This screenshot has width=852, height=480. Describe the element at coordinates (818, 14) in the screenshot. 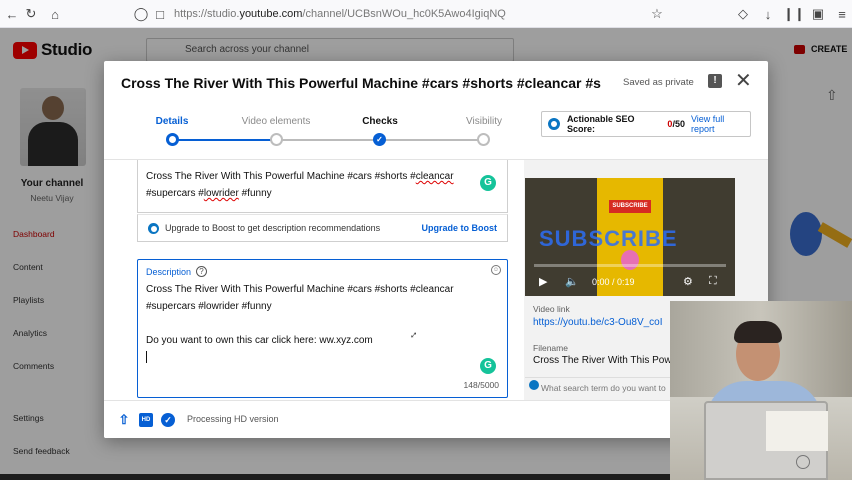

I see `extension-icon: ▣` at that location.